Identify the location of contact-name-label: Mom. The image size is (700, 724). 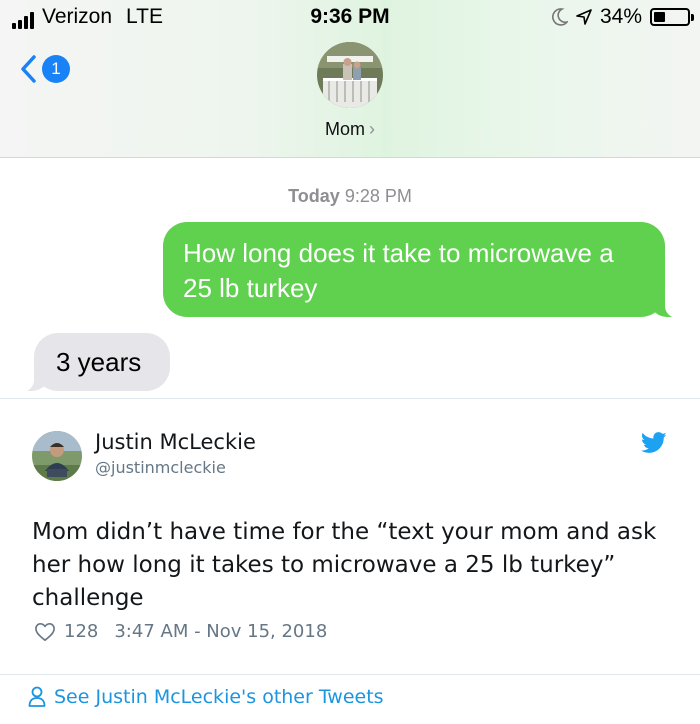
(345, 129).